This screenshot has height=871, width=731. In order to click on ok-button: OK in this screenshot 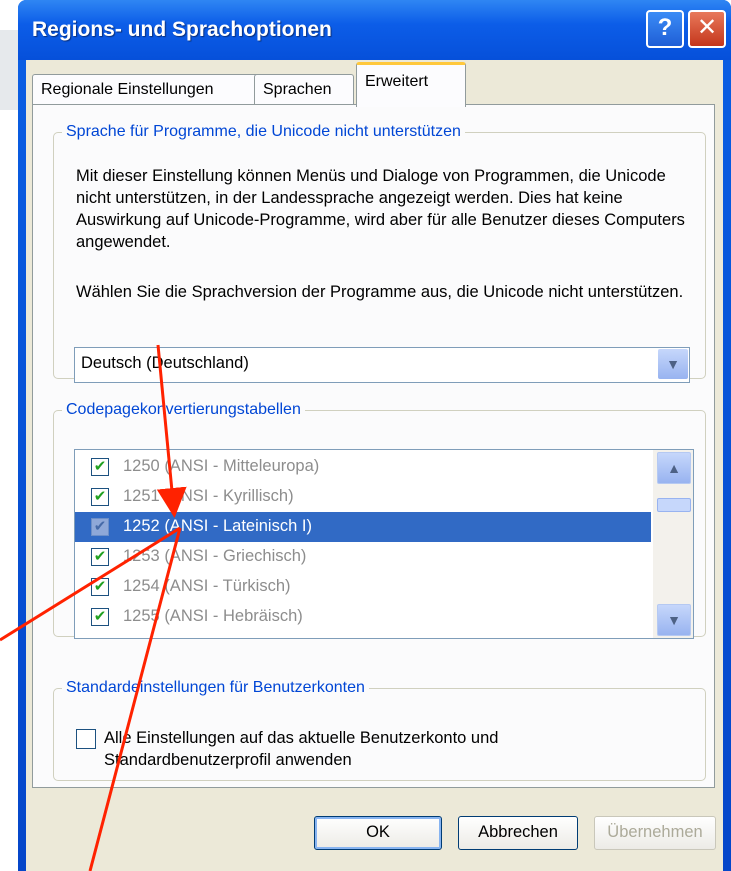, I will do `click(378, 833)`.